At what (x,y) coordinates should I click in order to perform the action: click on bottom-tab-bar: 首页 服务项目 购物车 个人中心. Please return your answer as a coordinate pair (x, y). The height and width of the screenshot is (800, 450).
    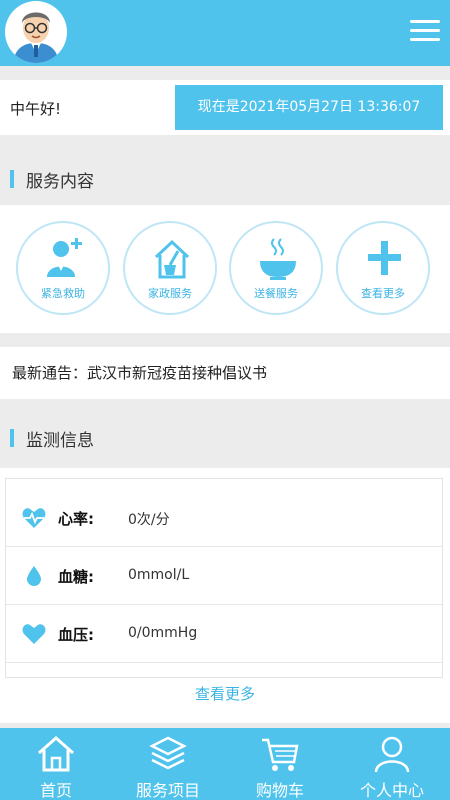
    Looking at the image, I should click on (225, 764).